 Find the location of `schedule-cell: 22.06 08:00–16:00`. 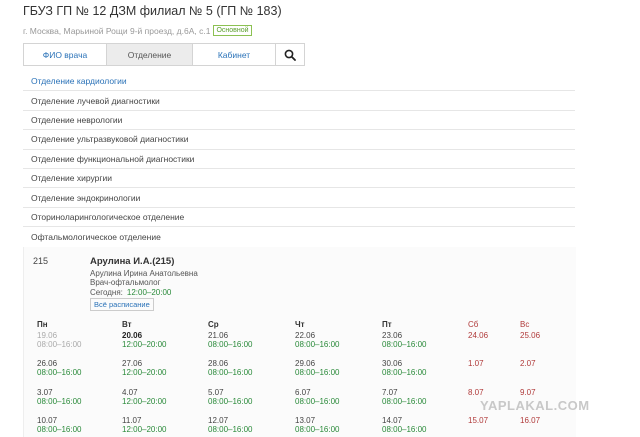

schedule-cell: 22.06 08:00–16:00 is located at coordinates (317, 340).